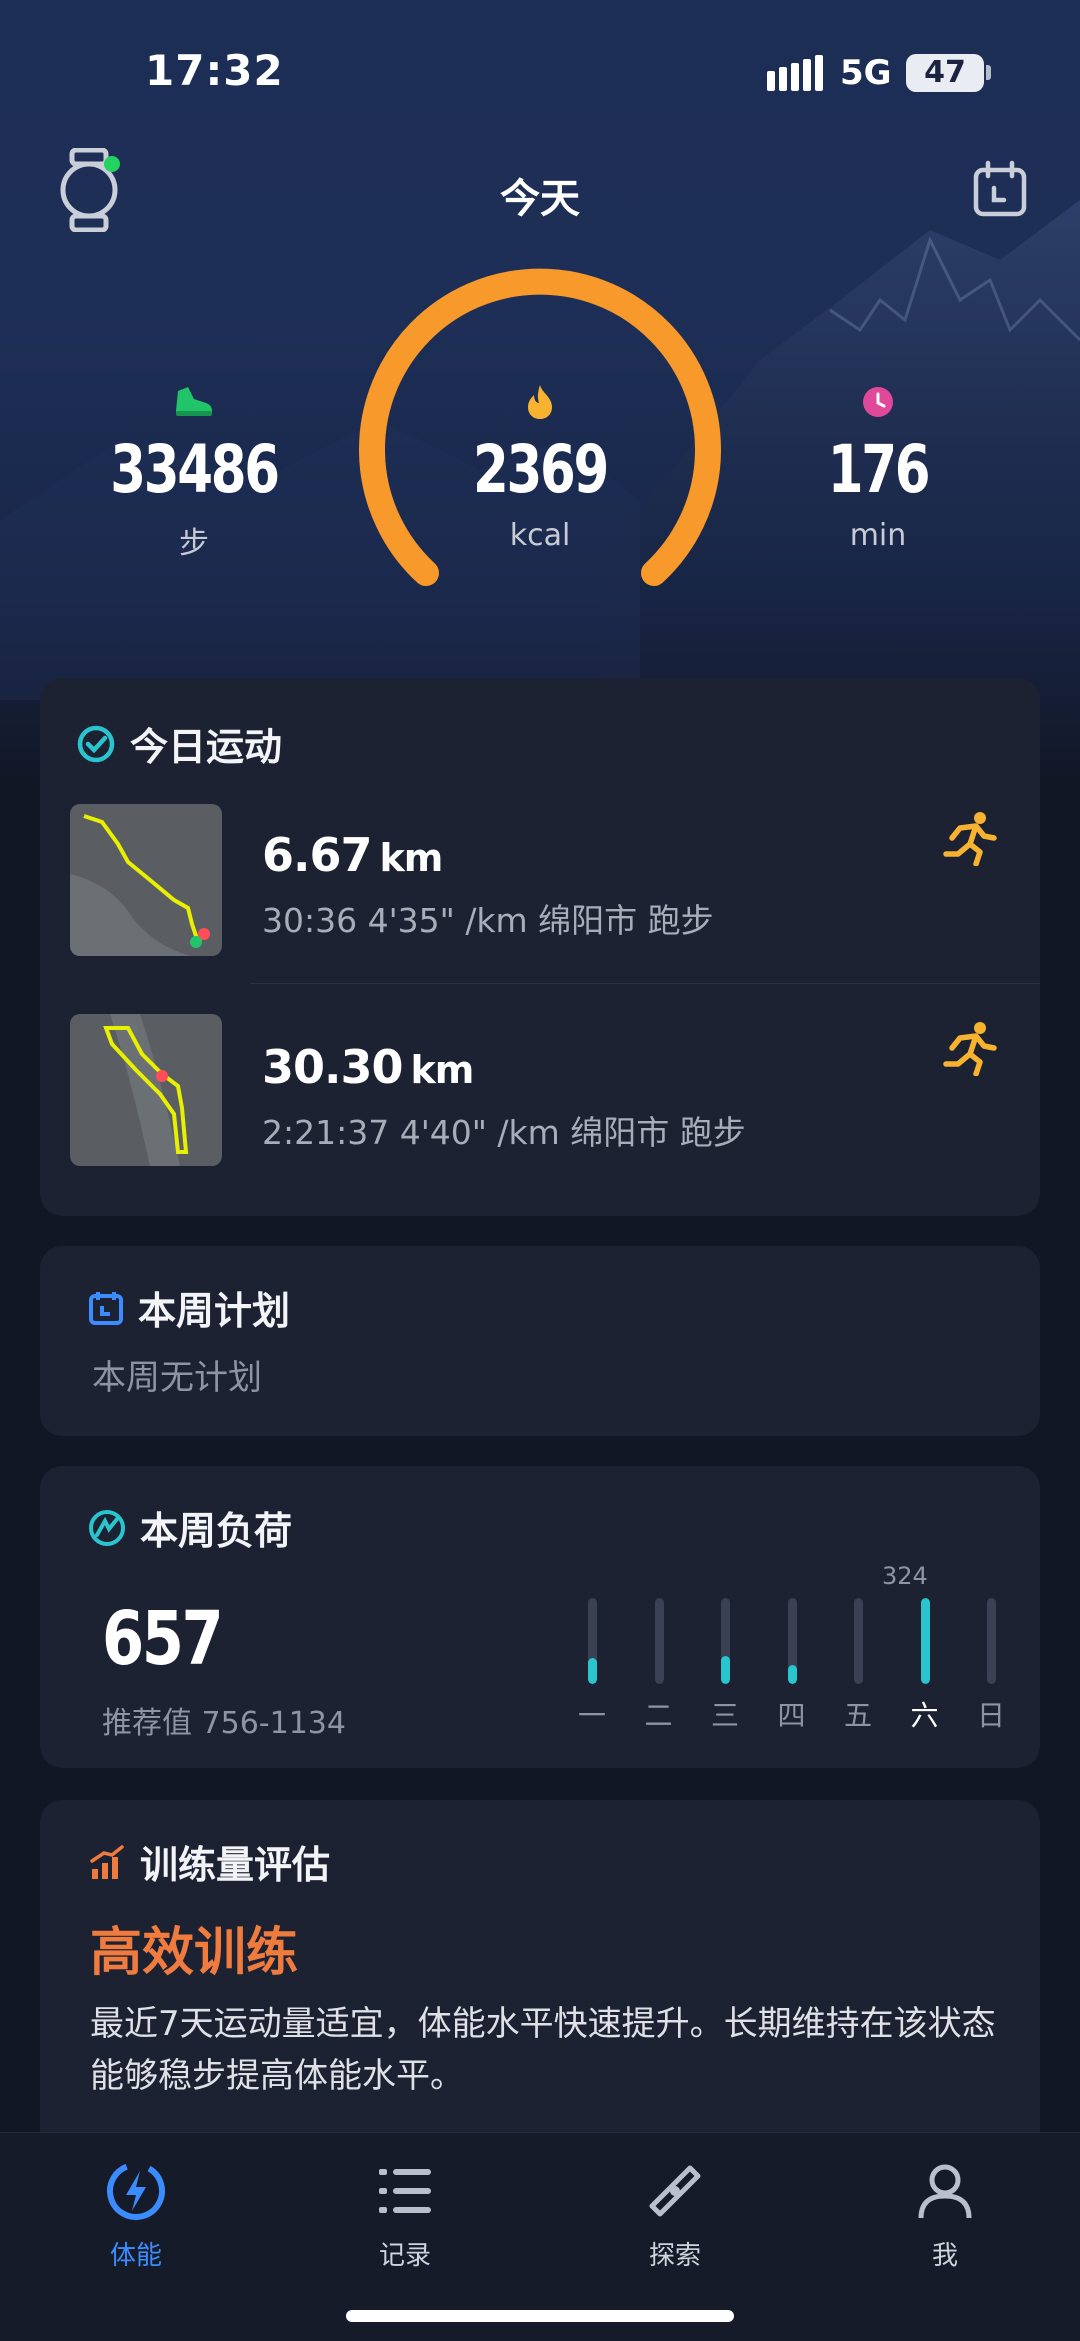 Image resolution: width=1080 pixels, height=2341 pixels. Describe the element at coordinates (878, 402) in the screenshot. I see `clock-icon` at that location.